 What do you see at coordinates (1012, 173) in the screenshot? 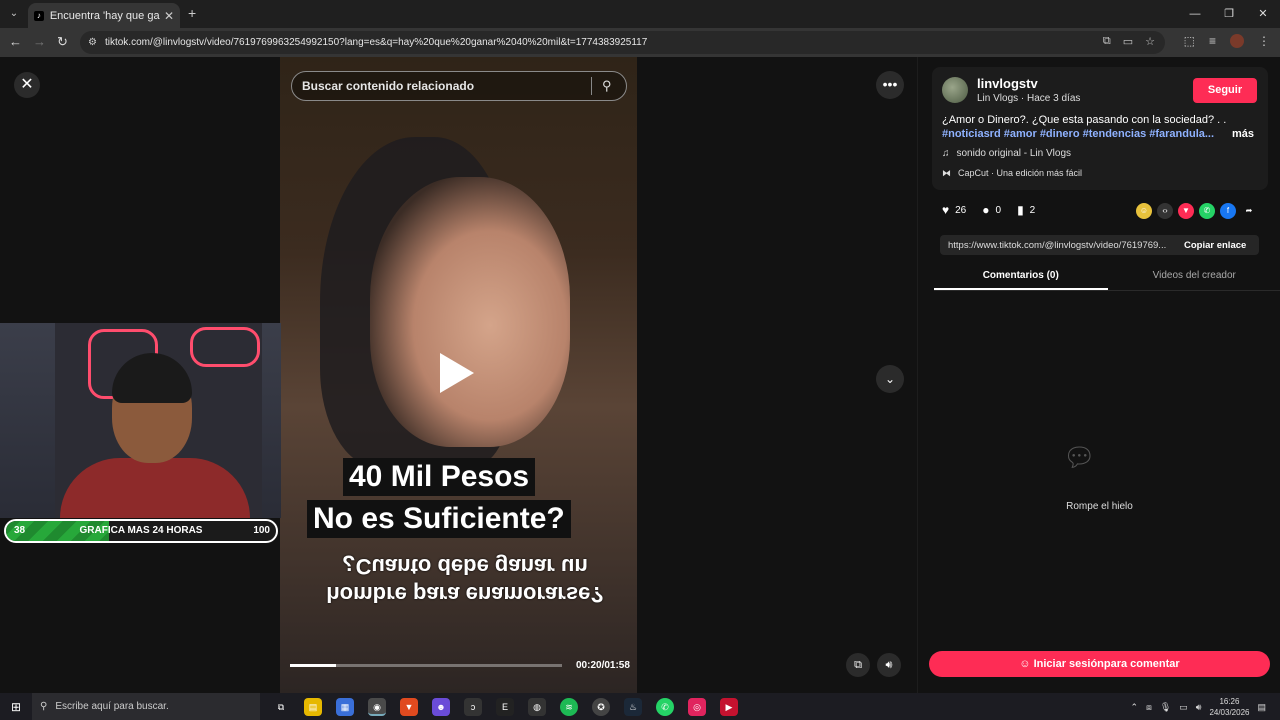
I see `capcut-row: ⧓ CapCut · Una edición más fácil` at bounding box center [1012, 173].